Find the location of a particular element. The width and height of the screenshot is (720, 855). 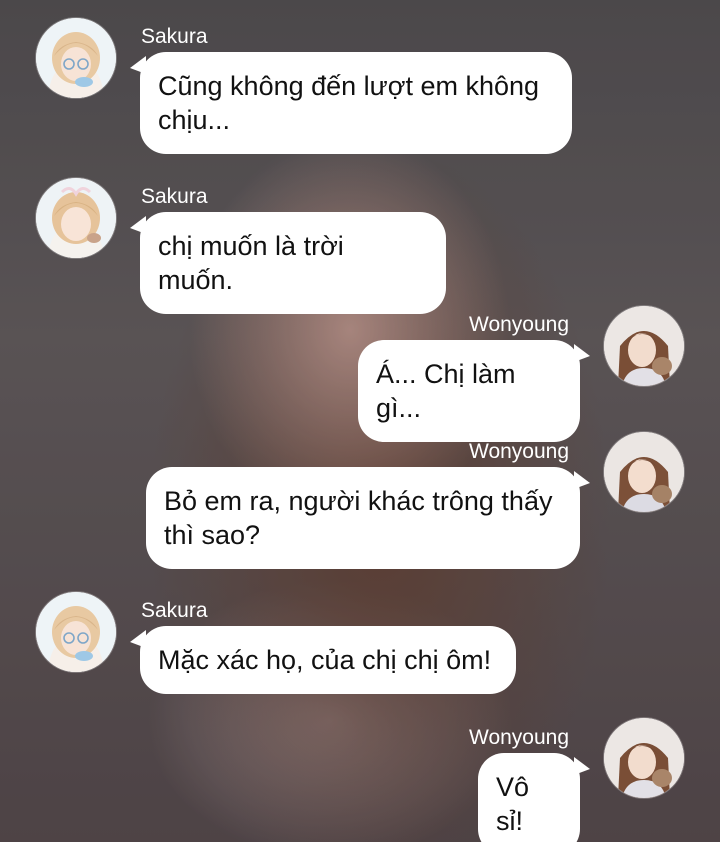

message-text: chị muốn là trời muốn. is located at coordinates (251, 263).